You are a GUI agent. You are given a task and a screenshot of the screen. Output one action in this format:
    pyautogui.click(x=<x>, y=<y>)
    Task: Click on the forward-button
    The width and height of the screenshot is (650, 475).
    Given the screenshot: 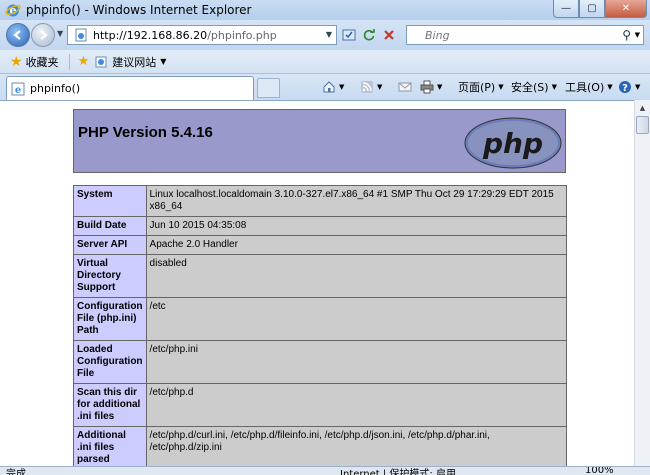 What is the action you would take?
    pyautogui.click(x=43, y=35)
    